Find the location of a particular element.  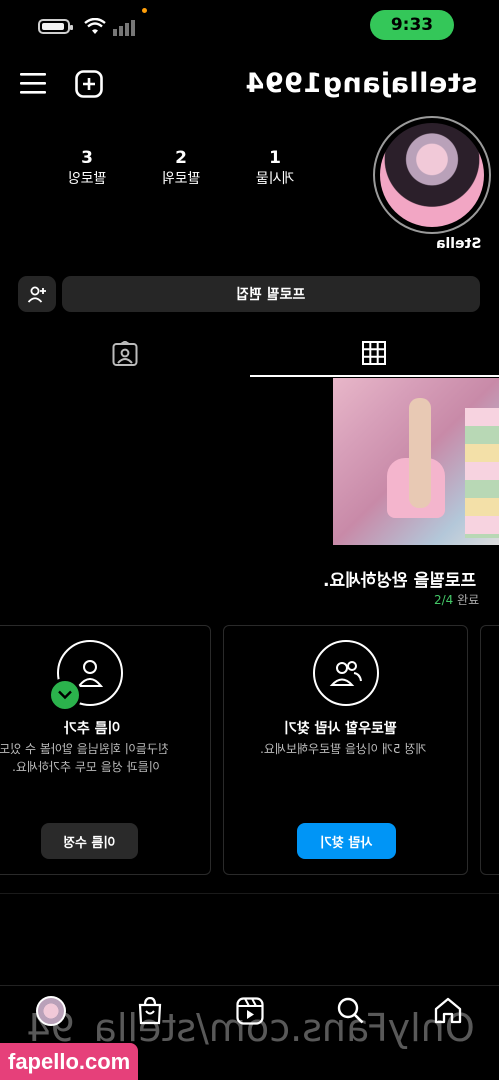

recording-indicator is located at coordinates (144, 10).